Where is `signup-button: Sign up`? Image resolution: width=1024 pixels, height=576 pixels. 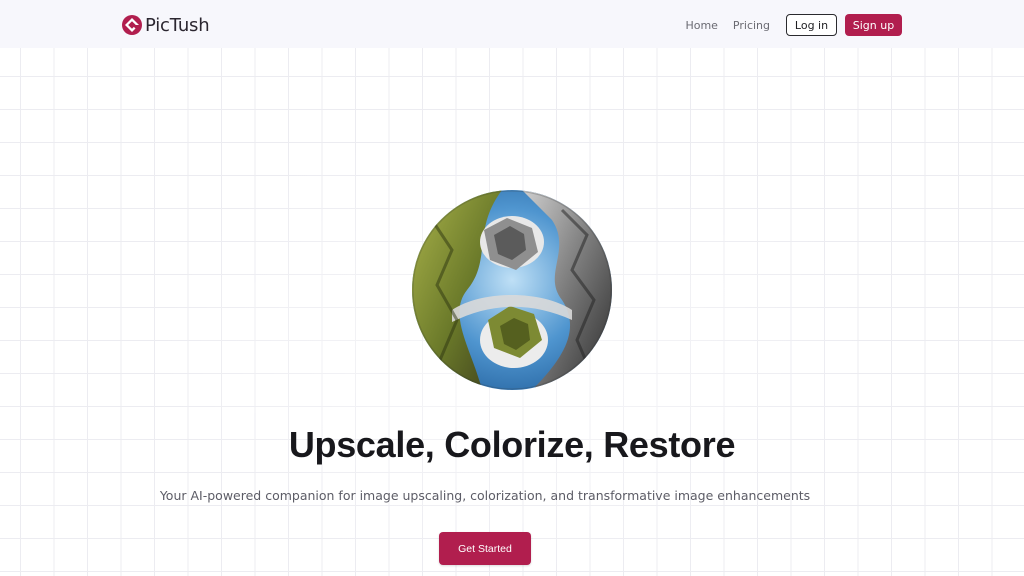 signup-button: Sign up is located at coordinates (873, 25).